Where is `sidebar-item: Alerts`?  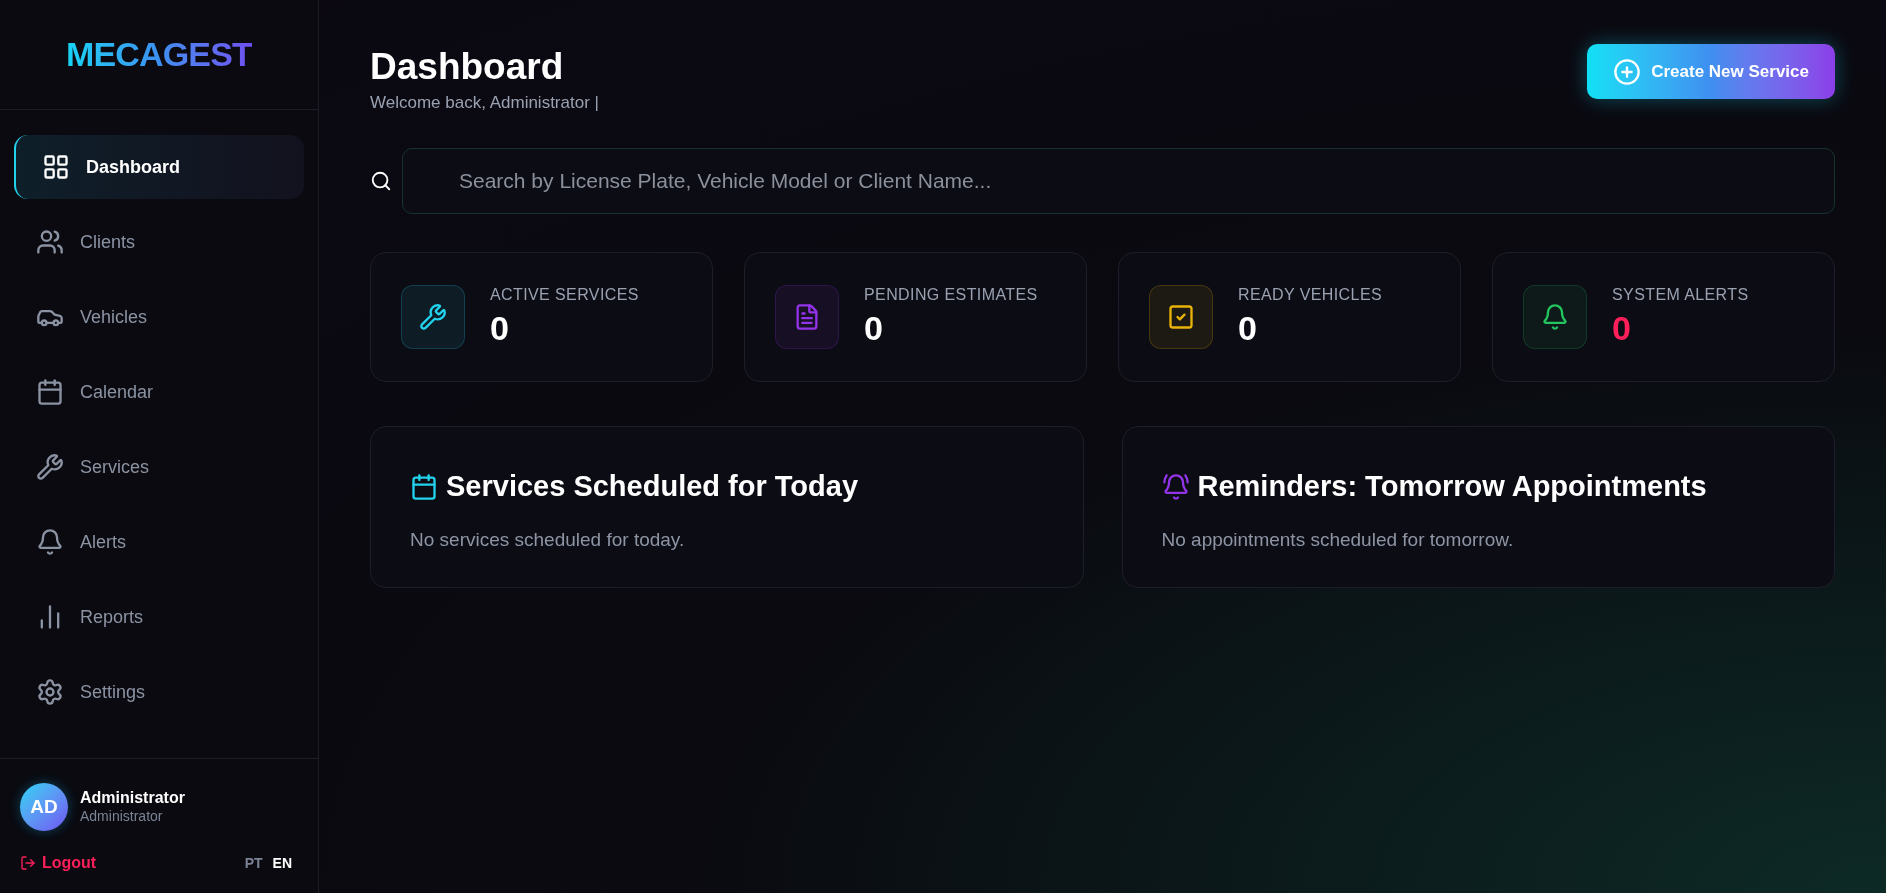
sidebar-item: Alerts is located at coordinates (159, 542).